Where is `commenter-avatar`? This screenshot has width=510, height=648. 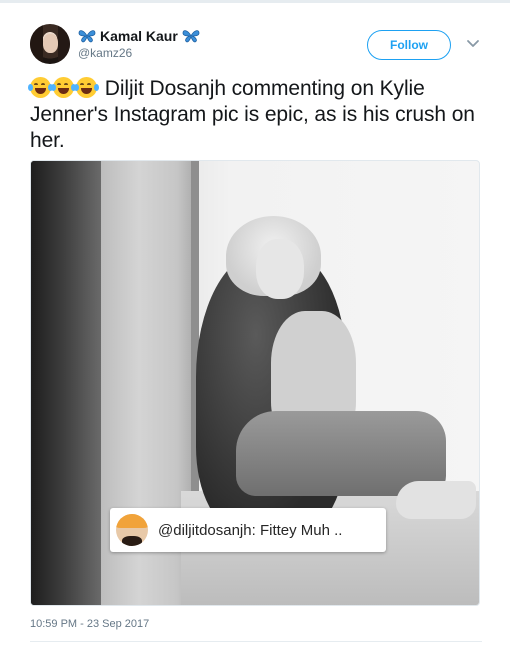 commenter-avatar is located at coordinates (132, 530).